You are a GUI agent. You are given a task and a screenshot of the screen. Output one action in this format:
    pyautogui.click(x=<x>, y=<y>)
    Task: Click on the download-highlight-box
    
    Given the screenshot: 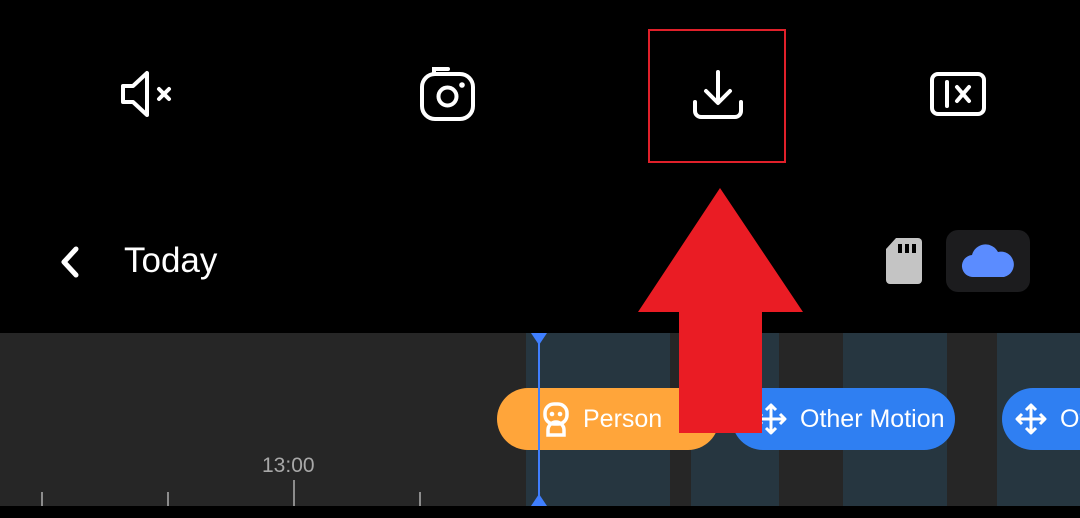 What is the action you would take?
    pyautogui.click(x=717, y=96)
    